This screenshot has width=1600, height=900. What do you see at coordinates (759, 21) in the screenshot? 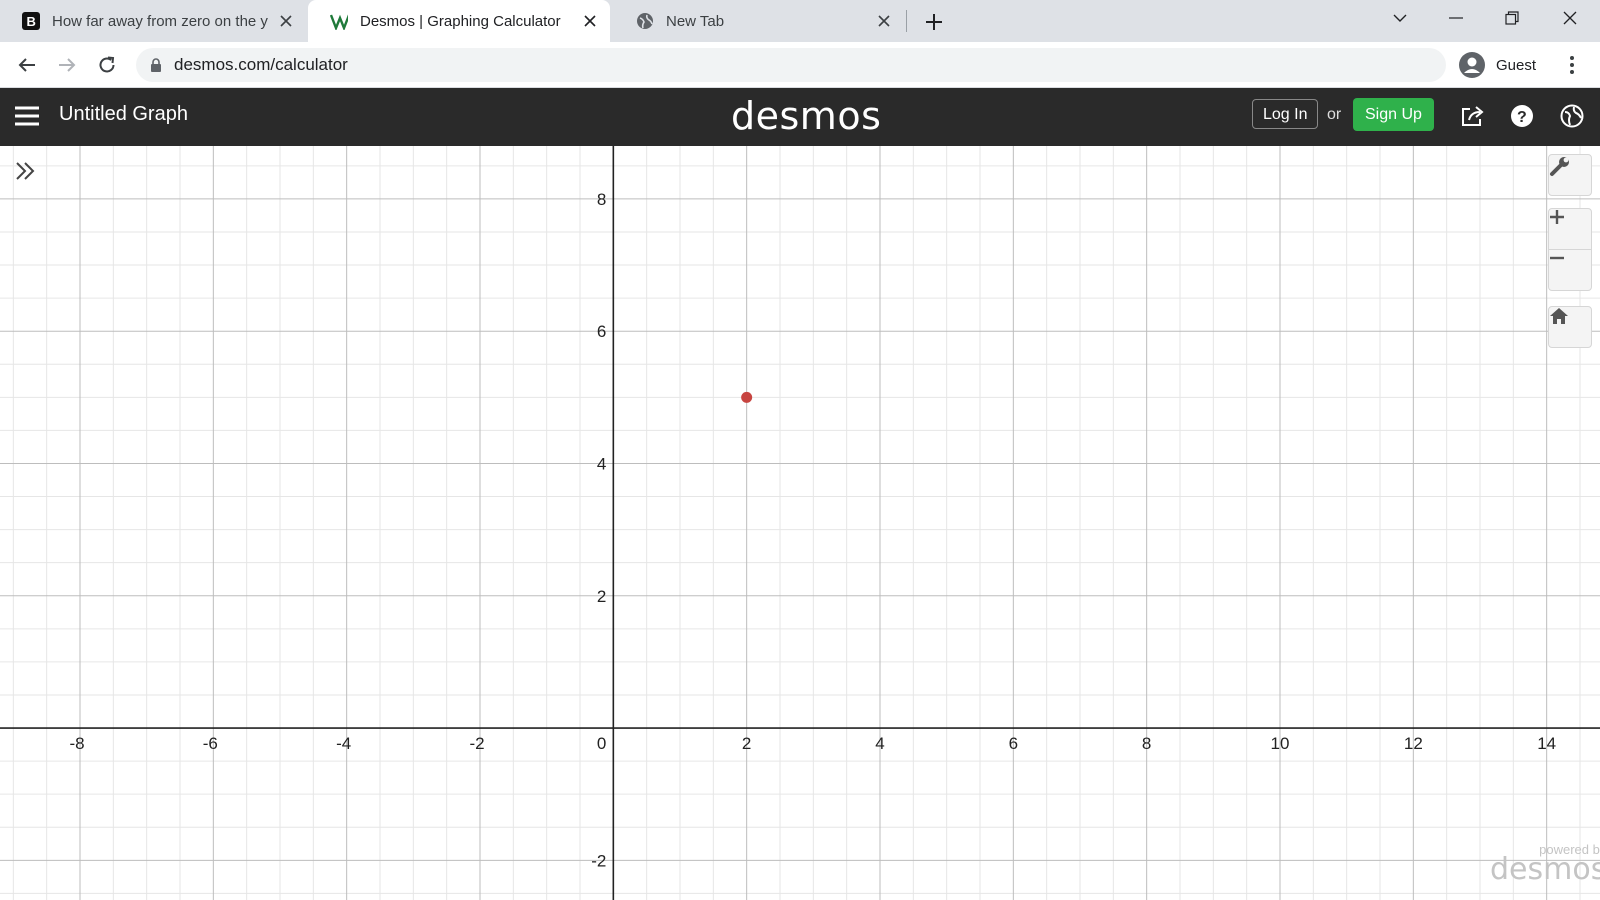
I see `tab-new-tab: New Tab` at bounding box center [759, 21].